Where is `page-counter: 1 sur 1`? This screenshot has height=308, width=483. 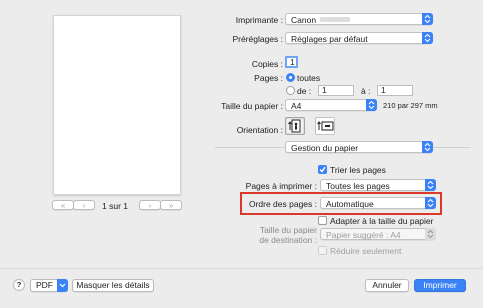 page-counter: 1 sur 1 is located at coordinates (115, 206).